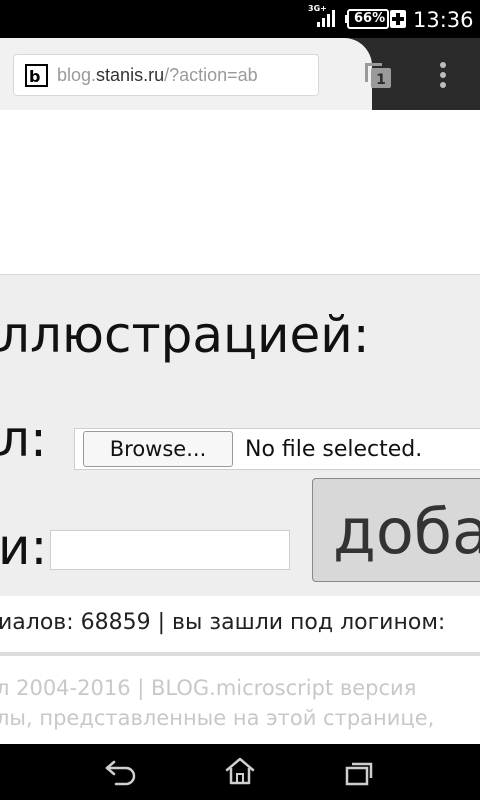 The width and height of the screenshot is (480, 800). Describe the element at coordinates (211, 75) in the screenshot. I see `url-path: /?action=ab` at that location.